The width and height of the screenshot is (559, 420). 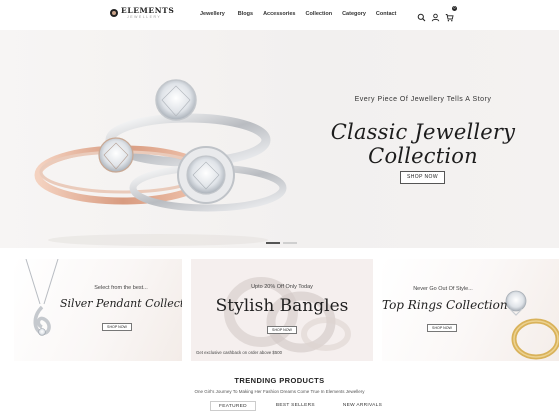 I want to click on product-tabs: FEATURED BEST SELLERS NEW ARRIVALS, so click(x=306, y=406).